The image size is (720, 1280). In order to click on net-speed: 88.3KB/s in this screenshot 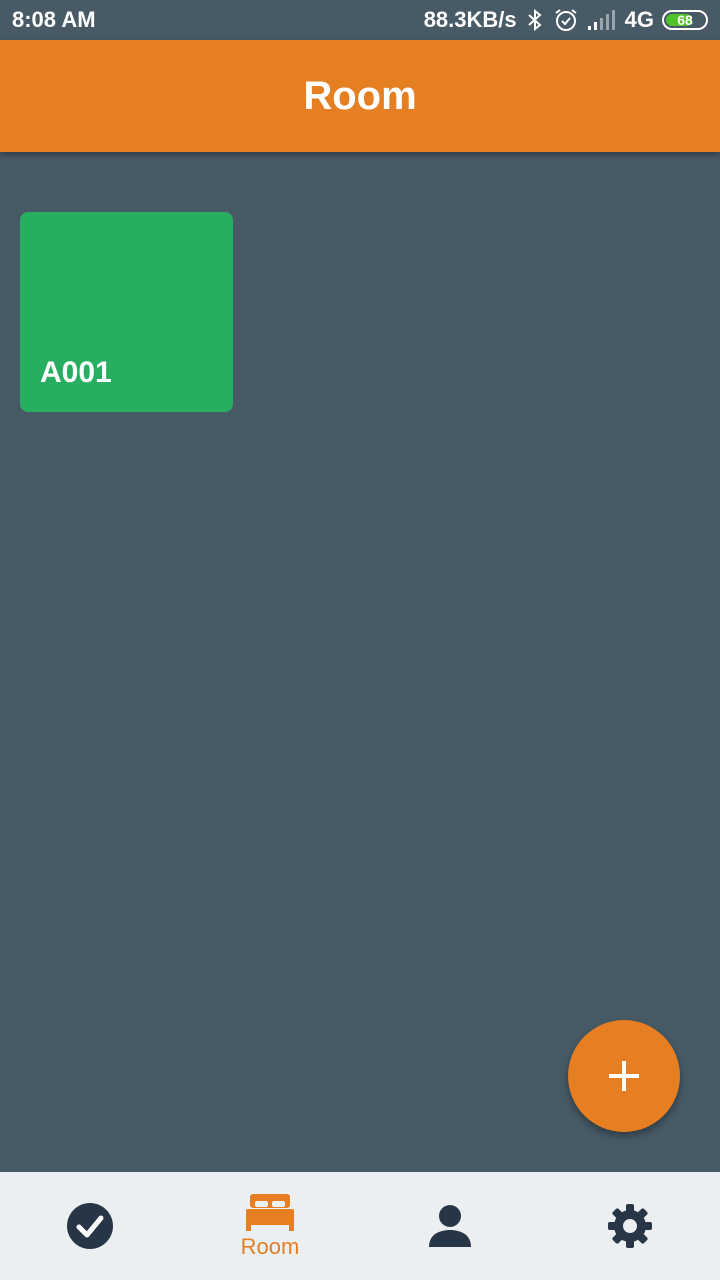, I will do `click(470, 19)`.